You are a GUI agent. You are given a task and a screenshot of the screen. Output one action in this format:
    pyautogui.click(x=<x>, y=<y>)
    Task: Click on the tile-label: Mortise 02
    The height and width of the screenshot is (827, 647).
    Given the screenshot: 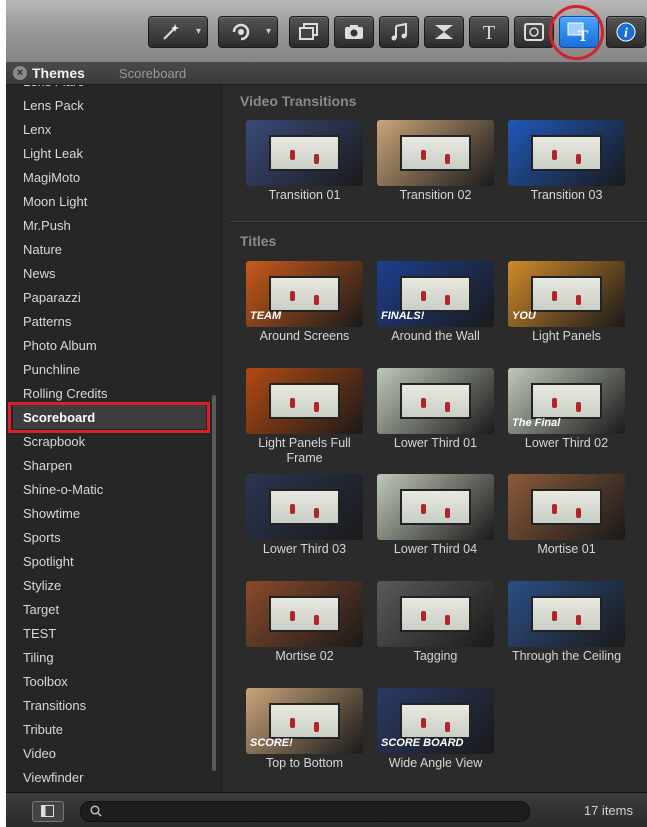 What is the action you would take?
    pyautogui.click(x=304, y=656)
    